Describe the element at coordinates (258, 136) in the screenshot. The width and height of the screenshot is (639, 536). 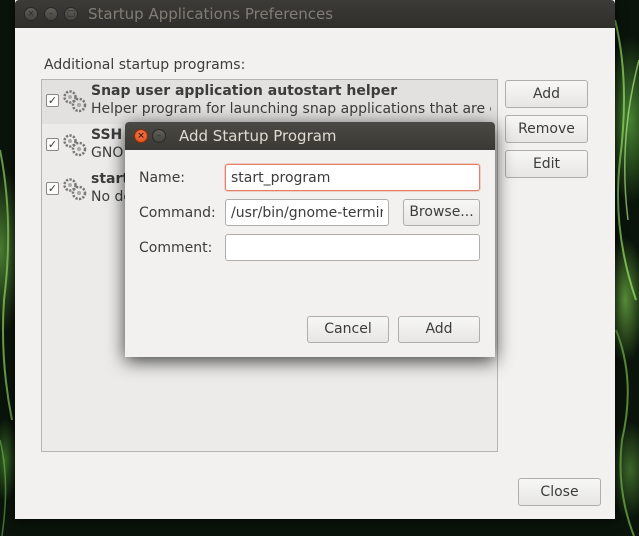
I see `dialog-title: Add Startup Program` at that location.